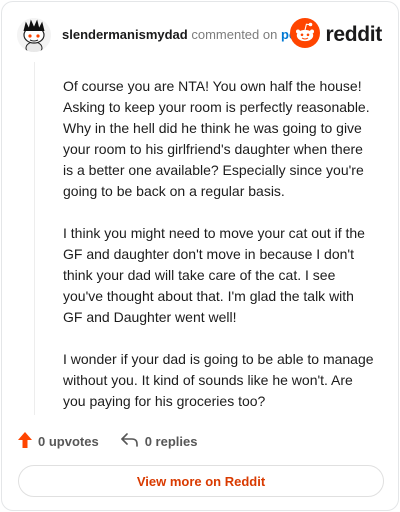 The width and height of the screenshot is (400, 512). What do you see at coordinates (68, 441) in the screenshot?
I see `upvote-count: 0 upvotes` at bounding box center [68, 441].